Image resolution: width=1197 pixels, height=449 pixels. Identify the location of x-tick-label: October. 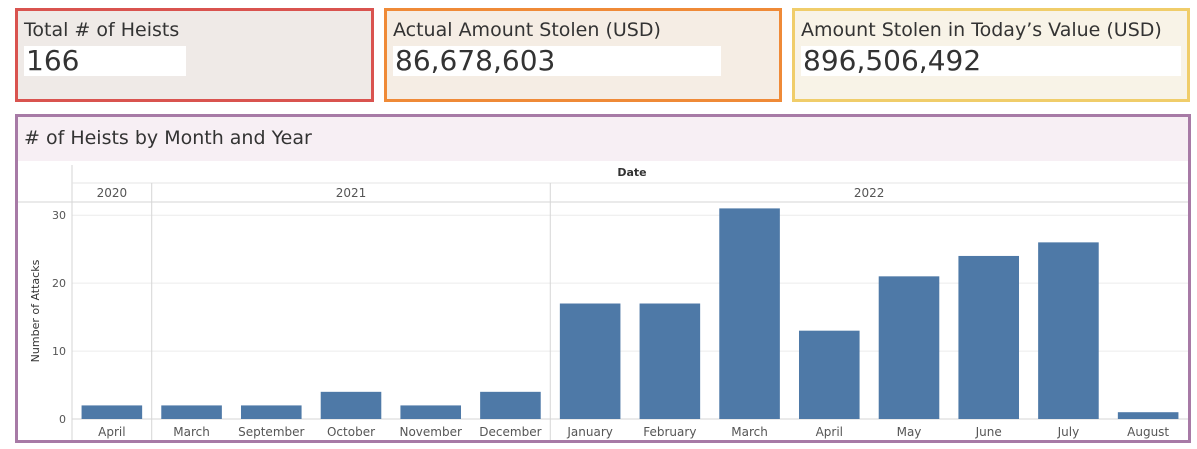
(351, 432).